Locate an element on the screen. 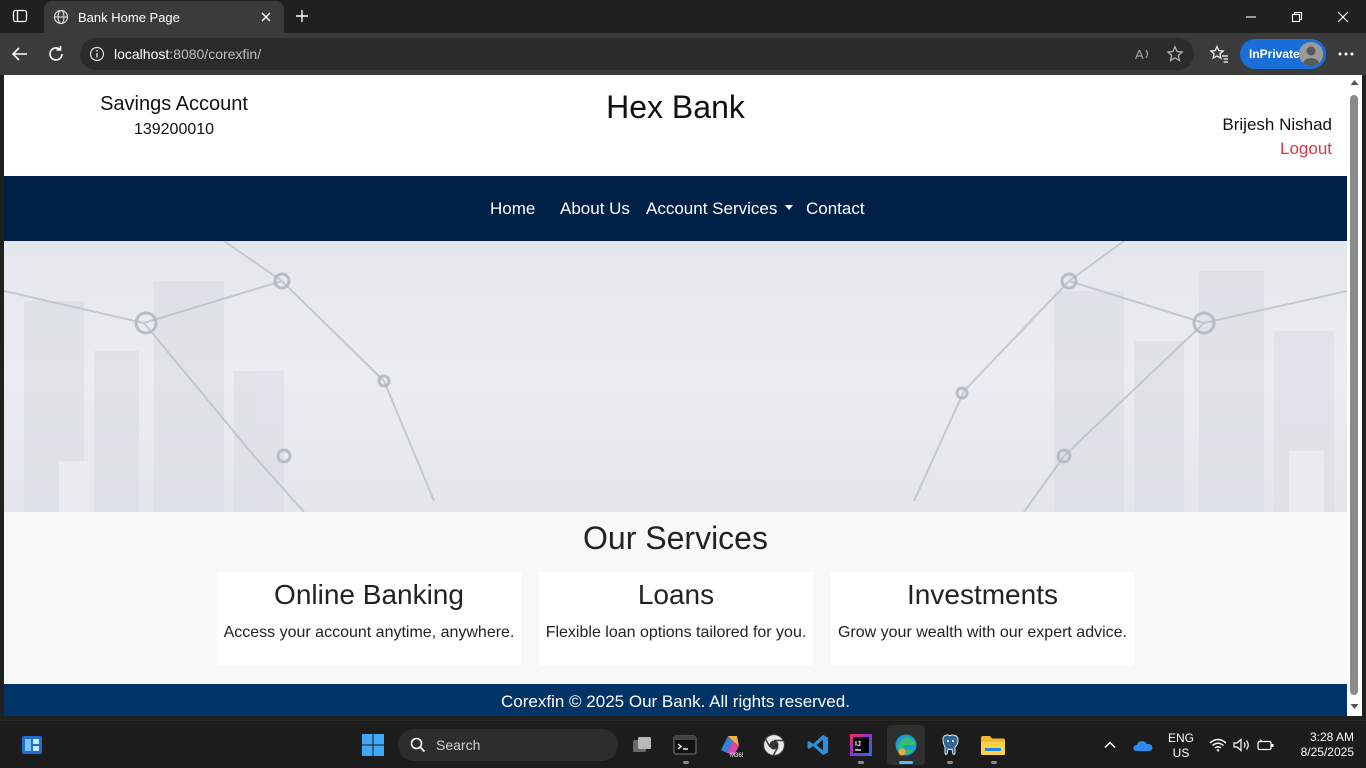 This screenshot has height=768, width=1366. globe-icon is located at coordinates (61, 17).